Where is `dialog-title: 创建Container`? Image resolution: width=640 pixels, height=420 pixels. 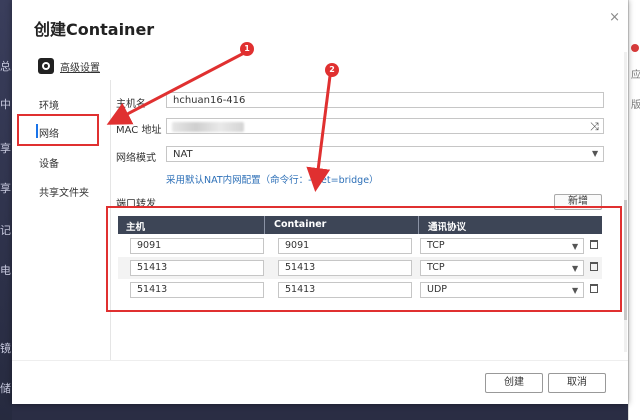
dialog-title: 创建Container is located at coordinates (94, 29).